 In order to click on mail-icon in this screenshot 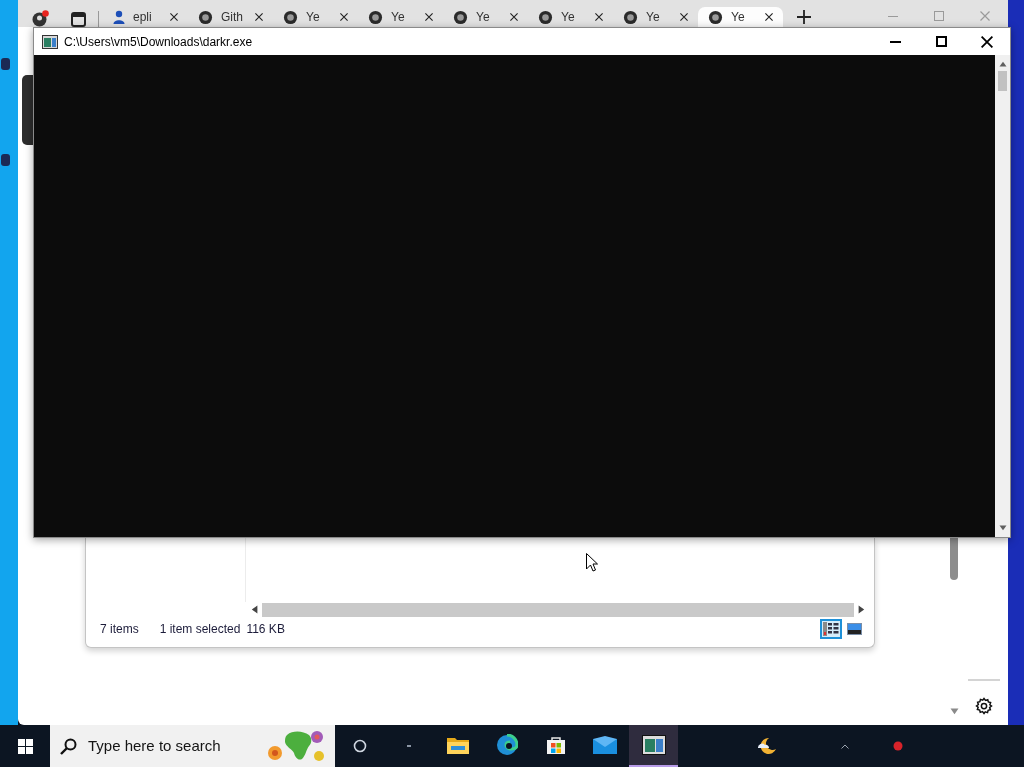, I will do `click(604, 745)`.